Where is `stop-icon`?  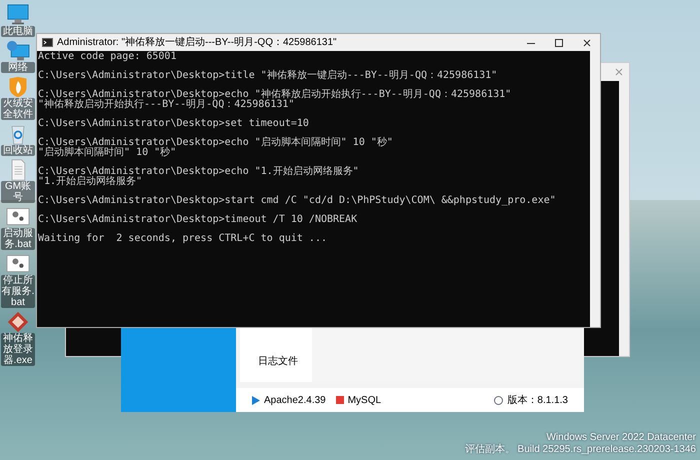 stop-icon is located at coordinates (340, 400).